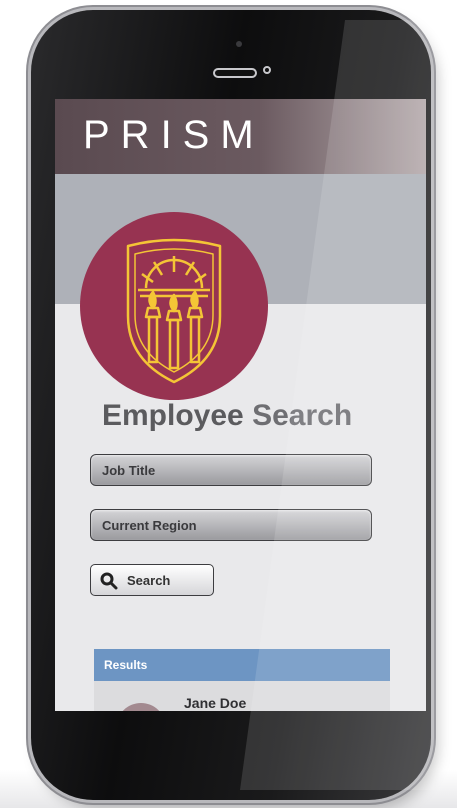 Image resolution: width=457 pixels, height=808 pixels. I want to click on search-button-label: Search, so click(149, 580).